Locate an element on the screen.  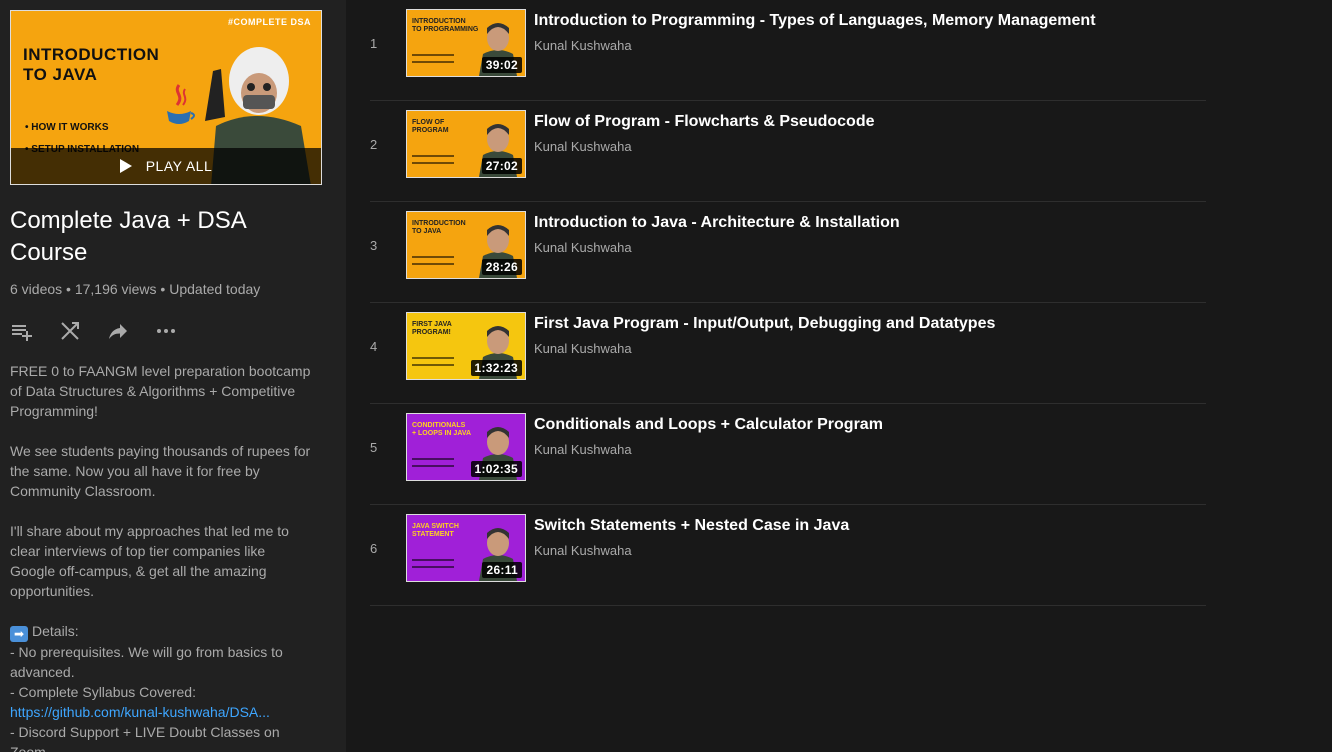
thumbnail-title-line1: INTRODUCTION is located at coordinates (439, 223).